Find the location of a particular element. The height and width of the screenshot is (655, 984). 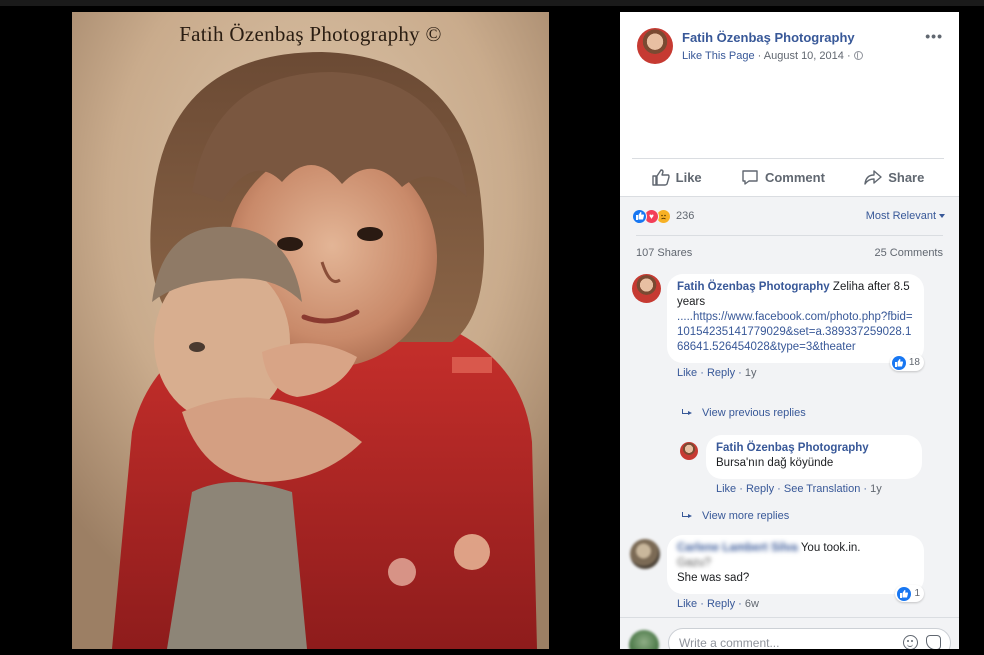

share-button: Share is located at coordinates (894, 177).